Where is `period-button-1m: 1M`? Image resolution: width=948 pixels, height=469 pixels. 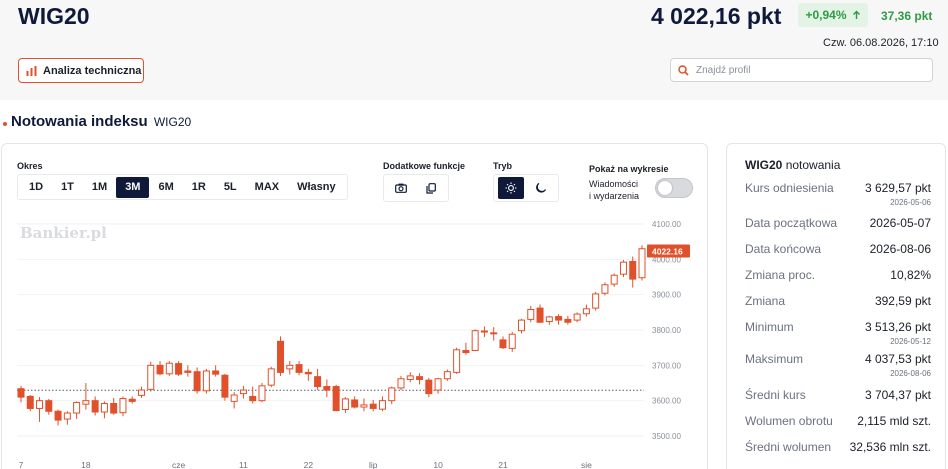 period-button-1m: 1M is located at coordinates (99, 187).